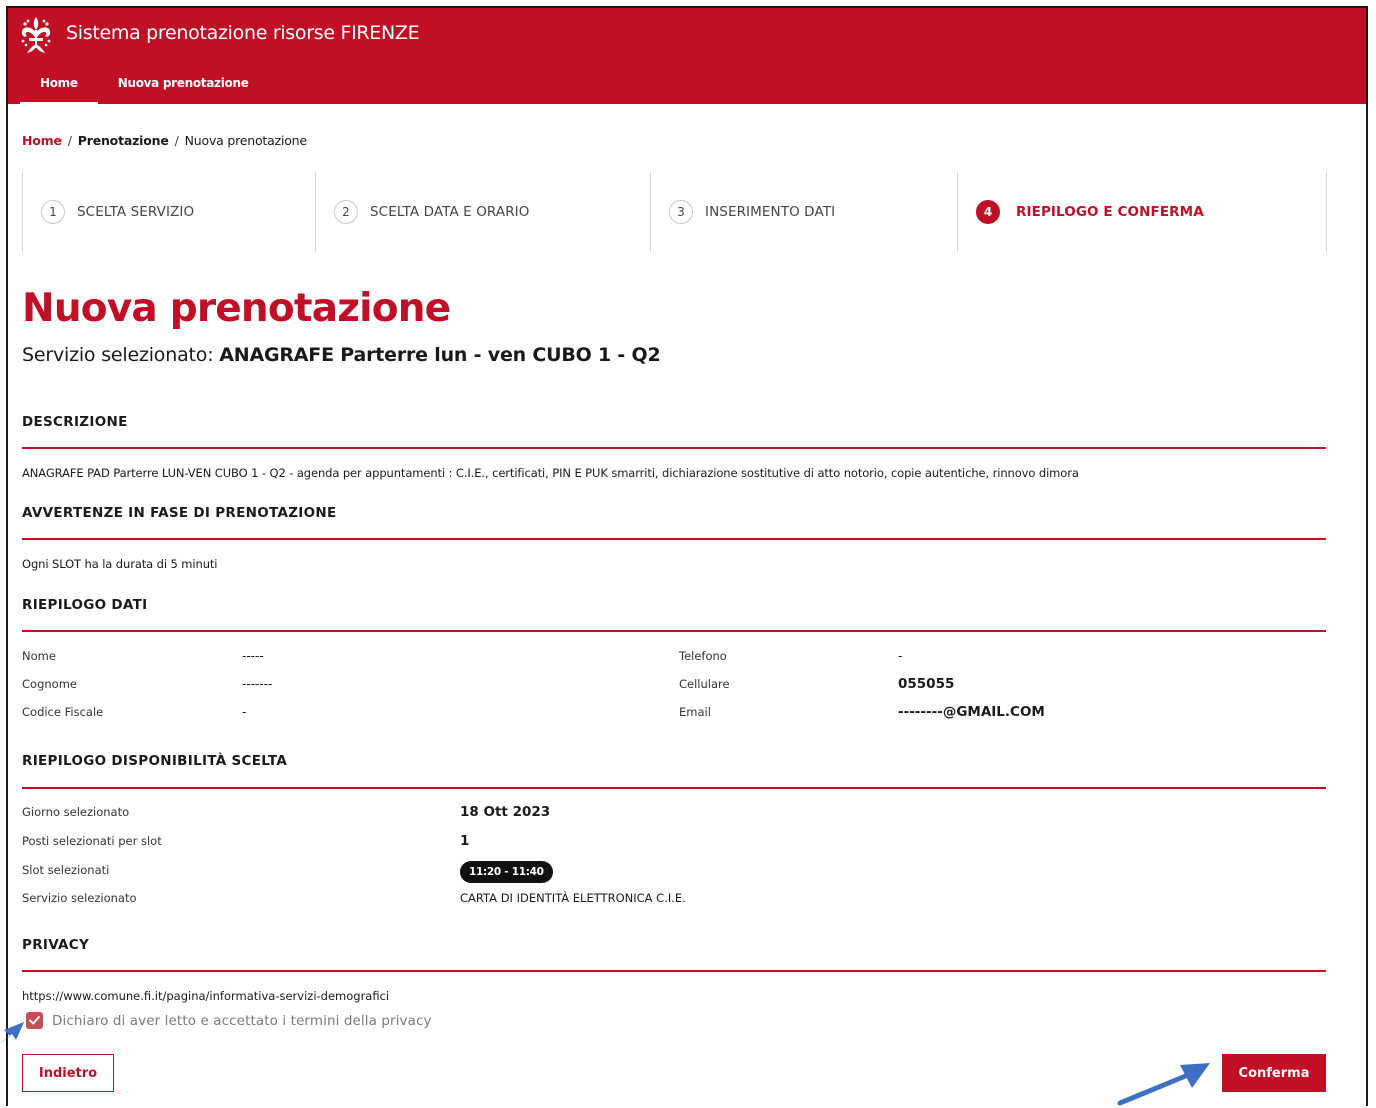 The height and width of the screenshot is (1108, 1376). I want to click on giorno-label: Giorno selezionato, so click(76, 812).